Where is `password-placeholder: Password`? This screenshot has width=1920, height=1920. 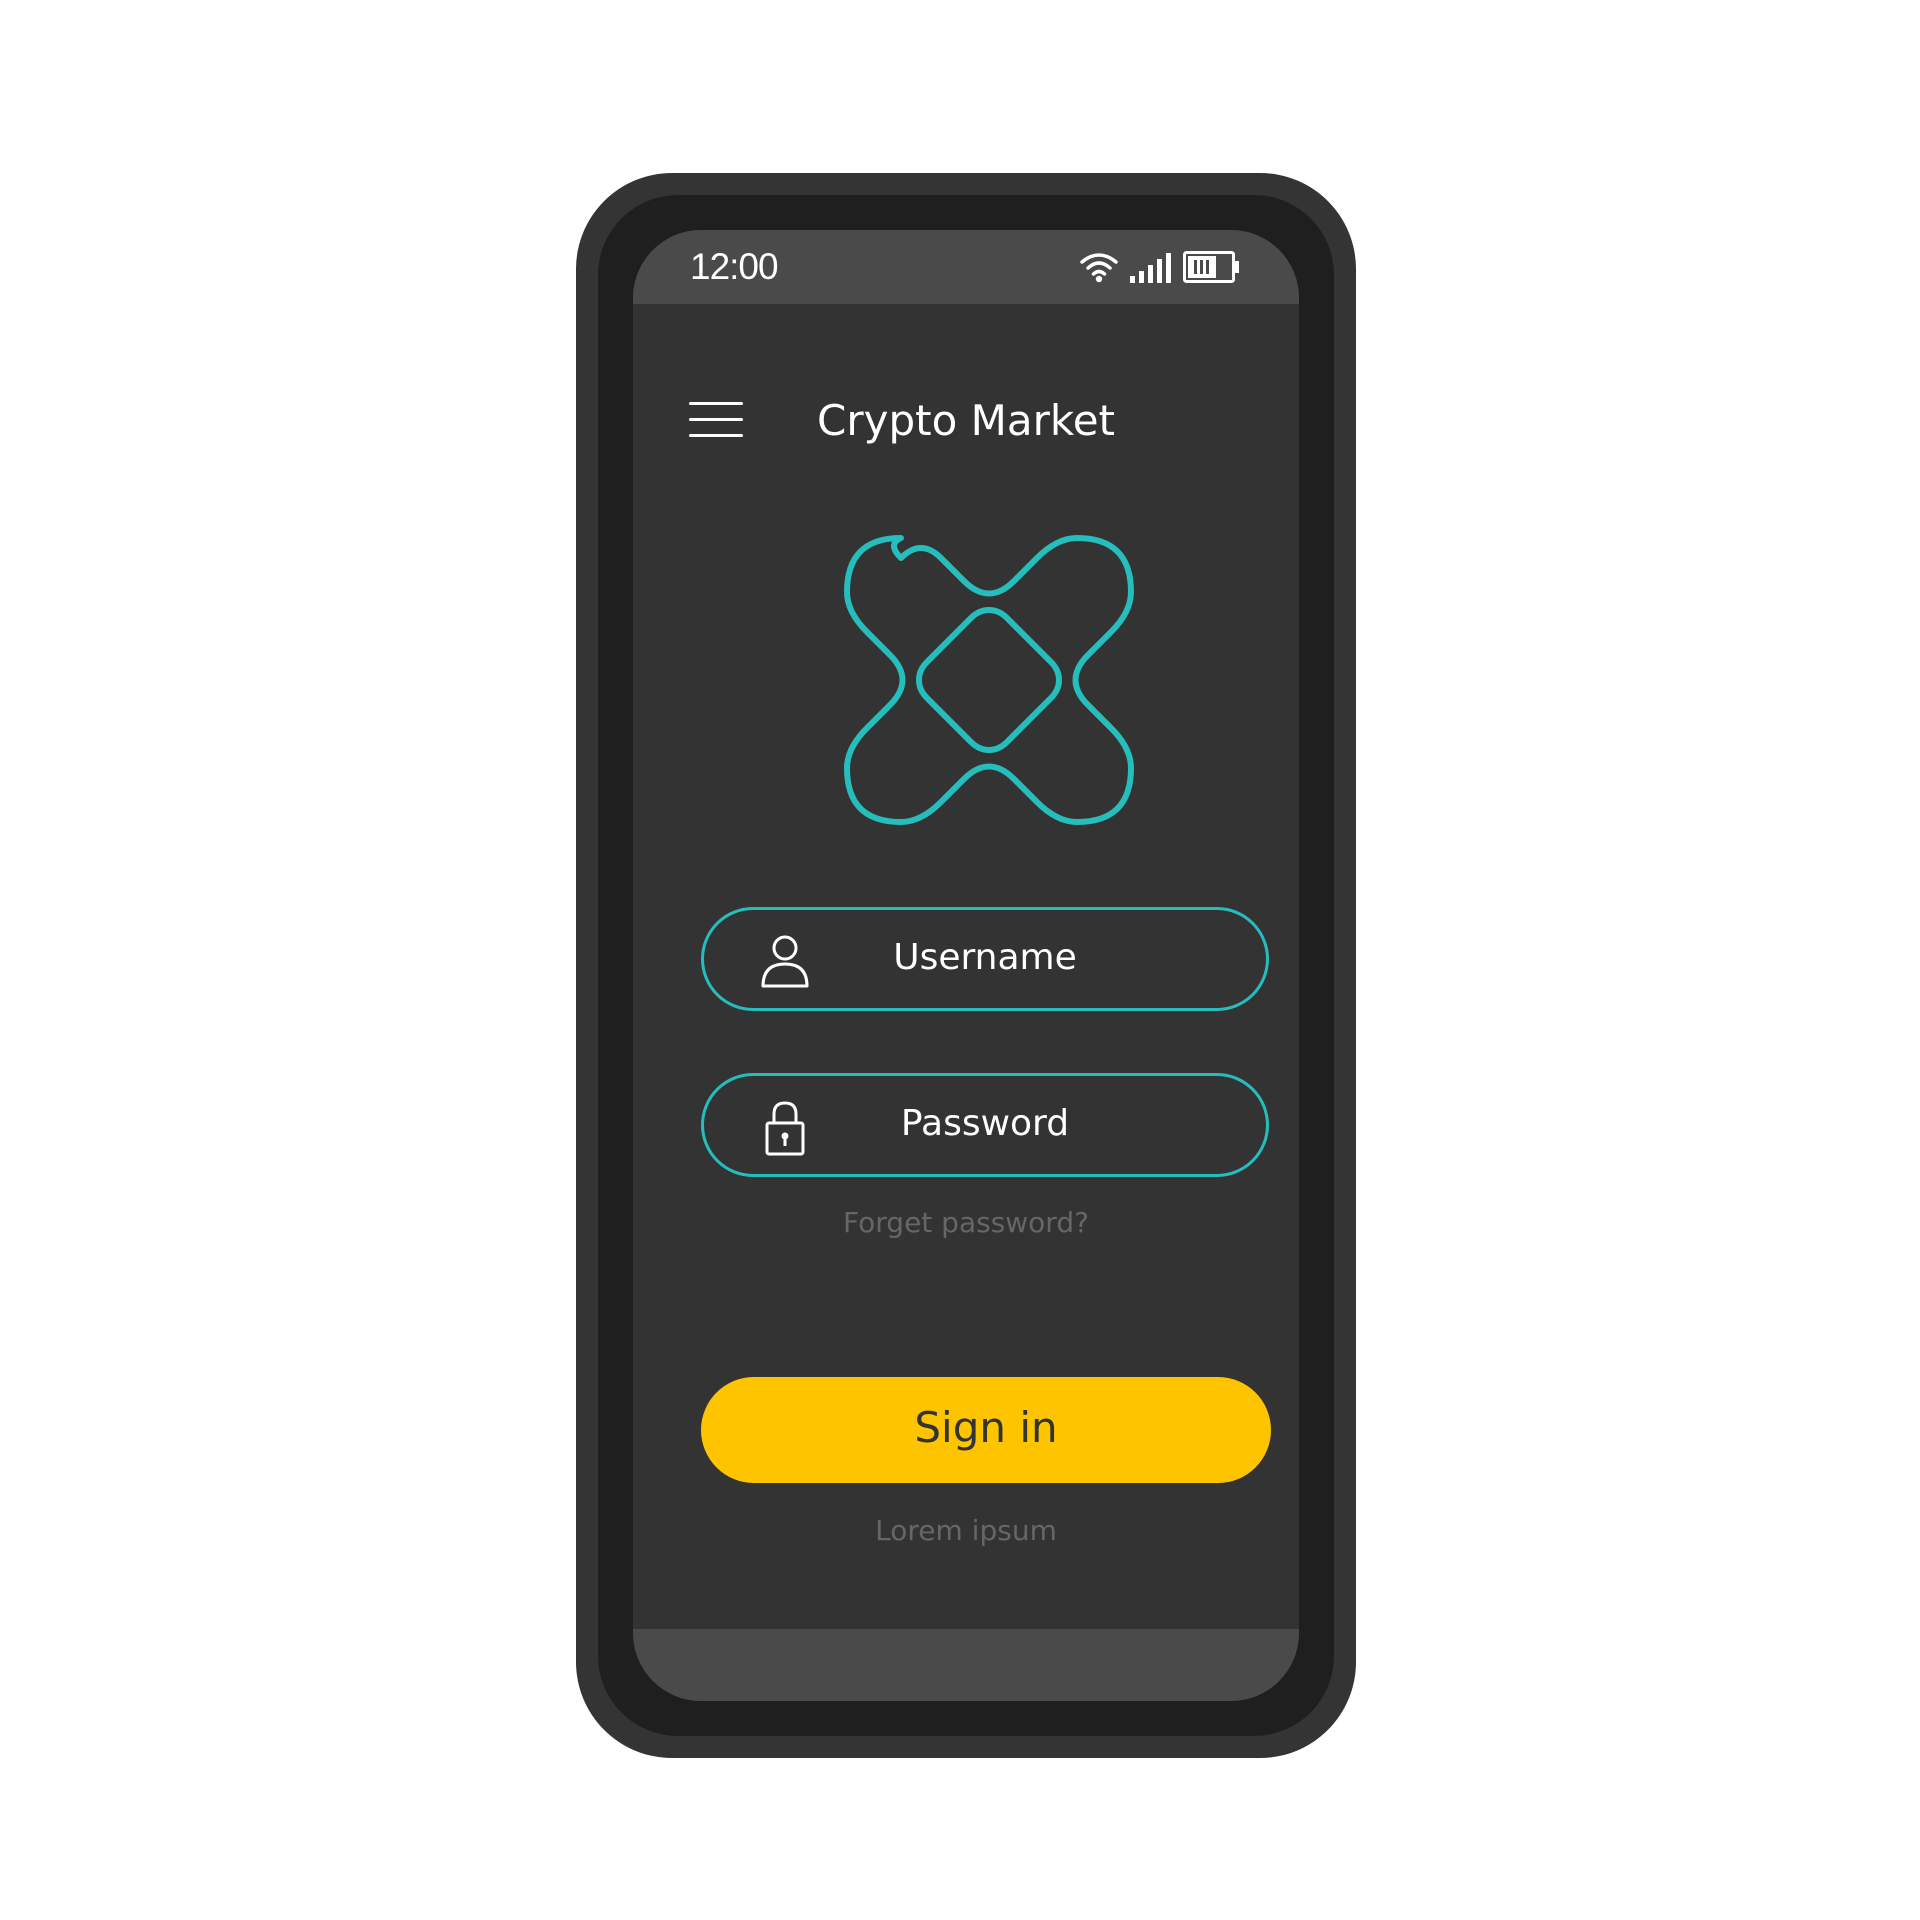
password-placeholder: Password is located at coordinates (985, 1123).